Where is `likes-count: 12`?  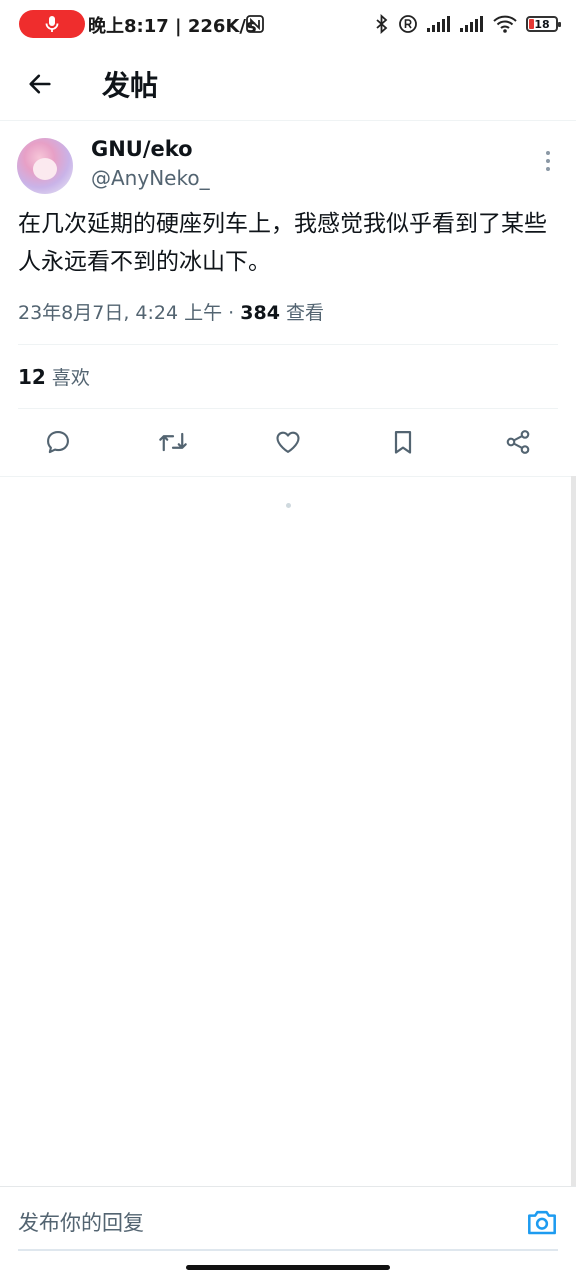 likes-count: 12 is located at coordinates (32, 377).